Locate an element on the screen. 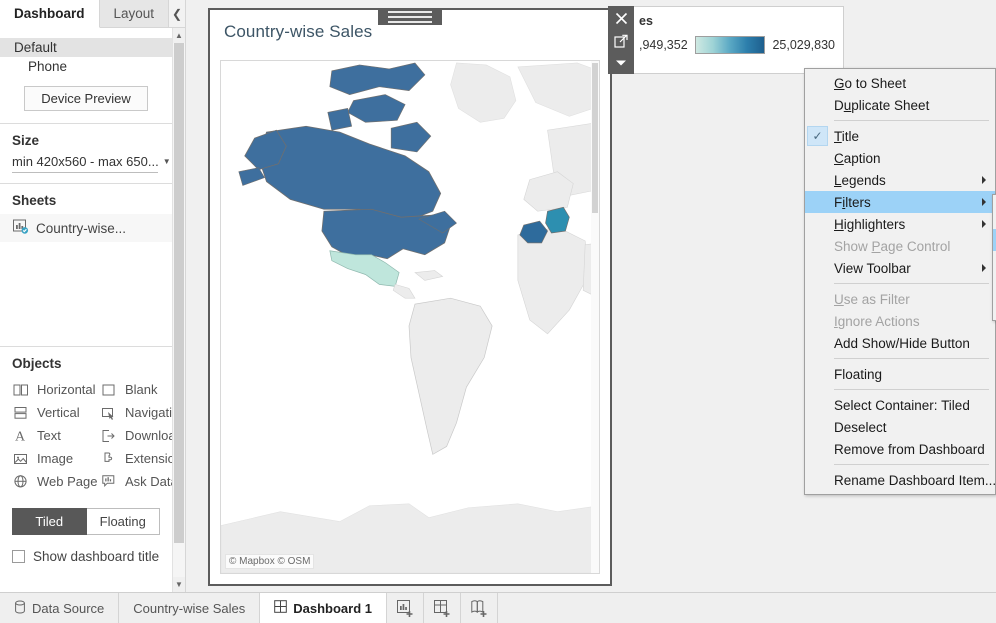 This screenshot has height=623, width=996. map-attribution: © Mapbox © OSM is located at coordinates (270, 561).